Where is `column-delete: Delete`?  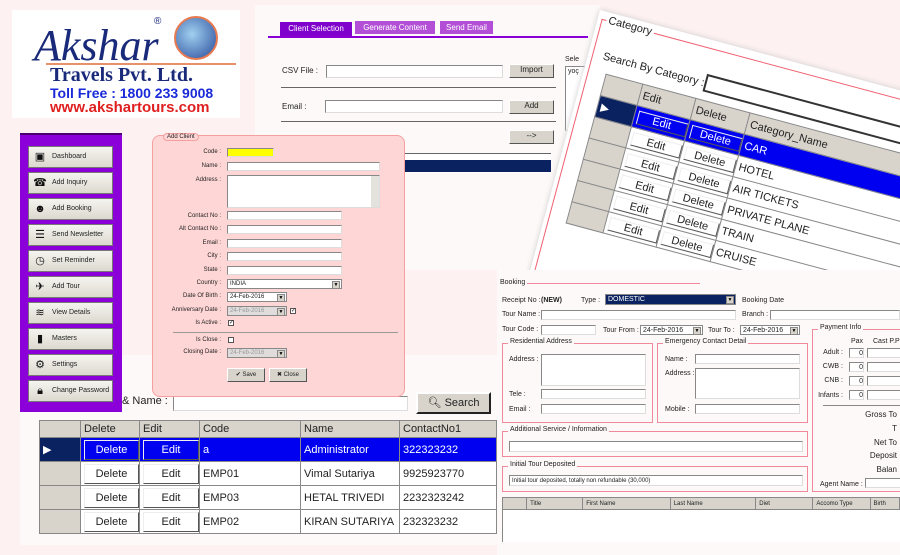
column-delete: Delete is located at coordinates (110, 429).